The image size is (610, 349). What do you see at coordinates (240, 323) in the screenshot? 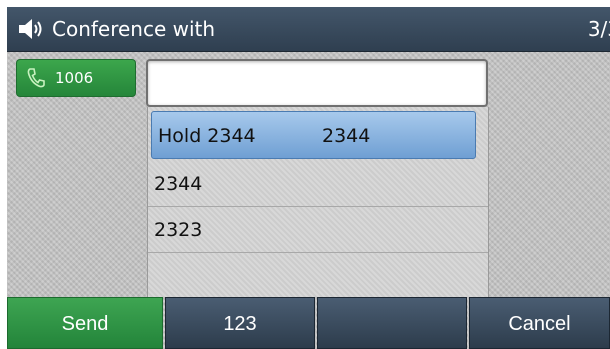
I see `input-mode-button: 123` at bounding box center [240, 323].